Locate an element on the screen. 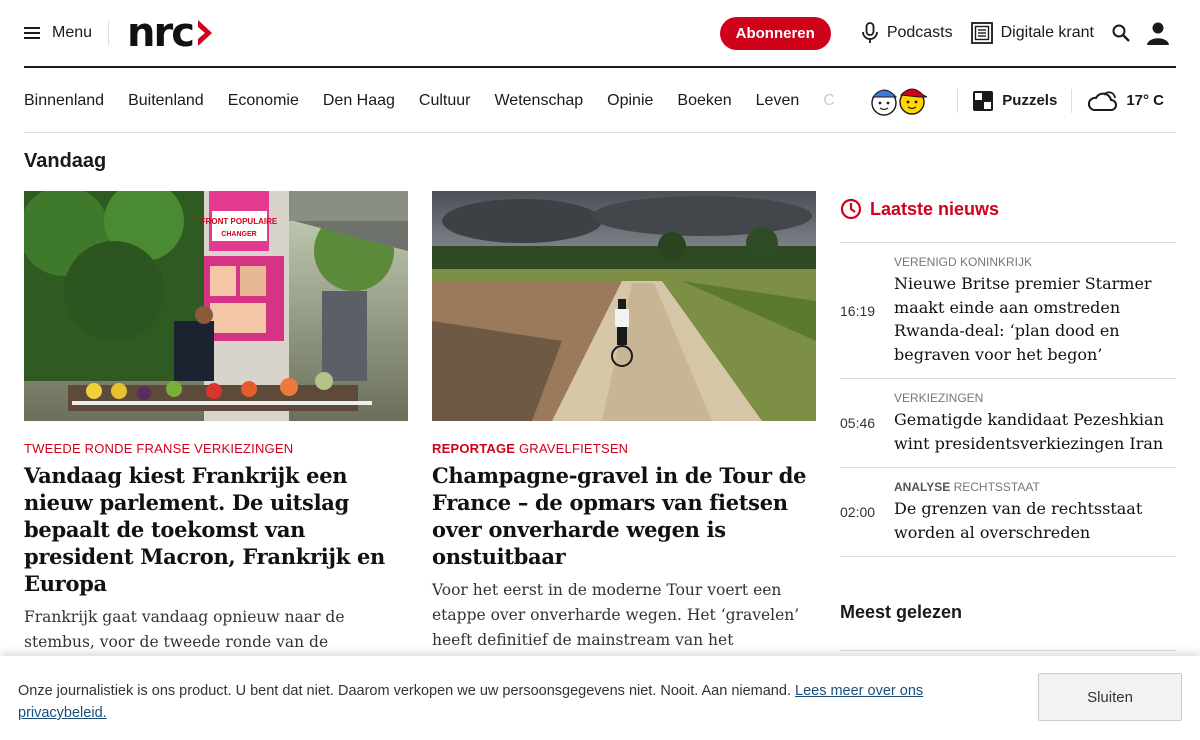  news-kicker-text: Verenigd Koninkrijk is located at coordinates (963, 262).